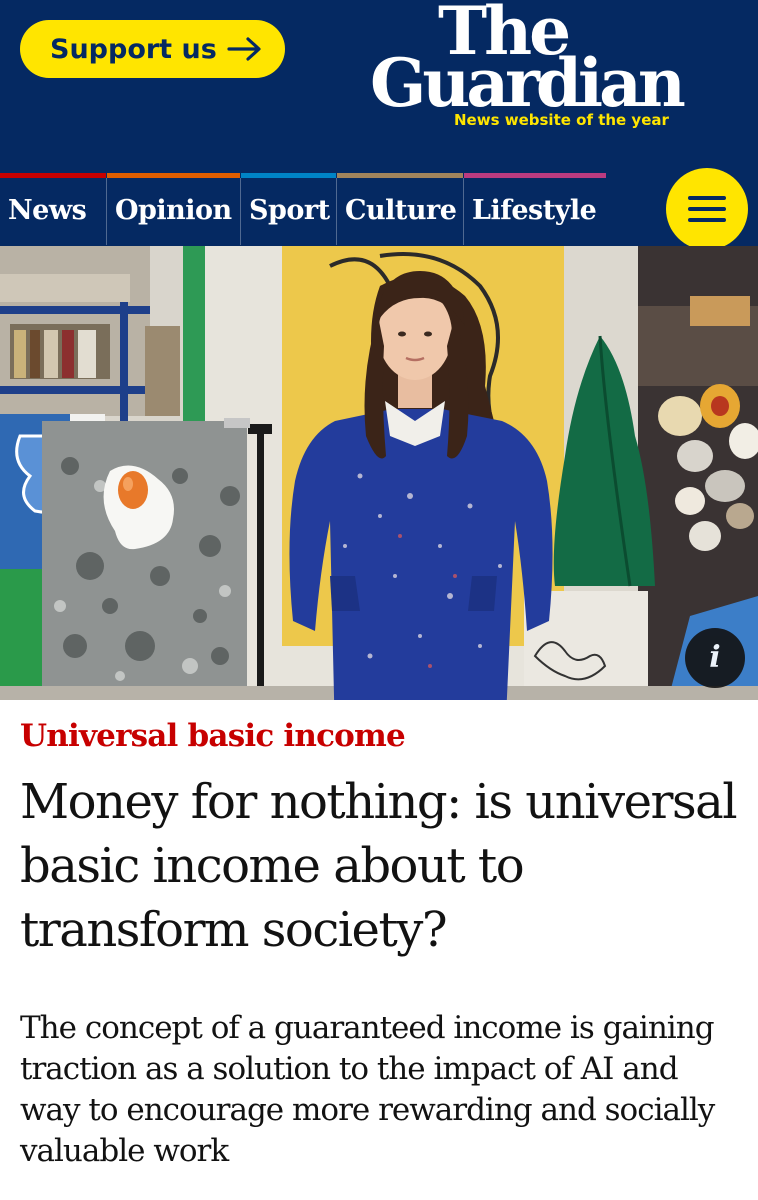 The height and width of the screenshot is (1200, 758). What do you see at coordinates (245, 49) in the screenshot?
I see `arrow-right-icon` at bounding box center [245, 49].